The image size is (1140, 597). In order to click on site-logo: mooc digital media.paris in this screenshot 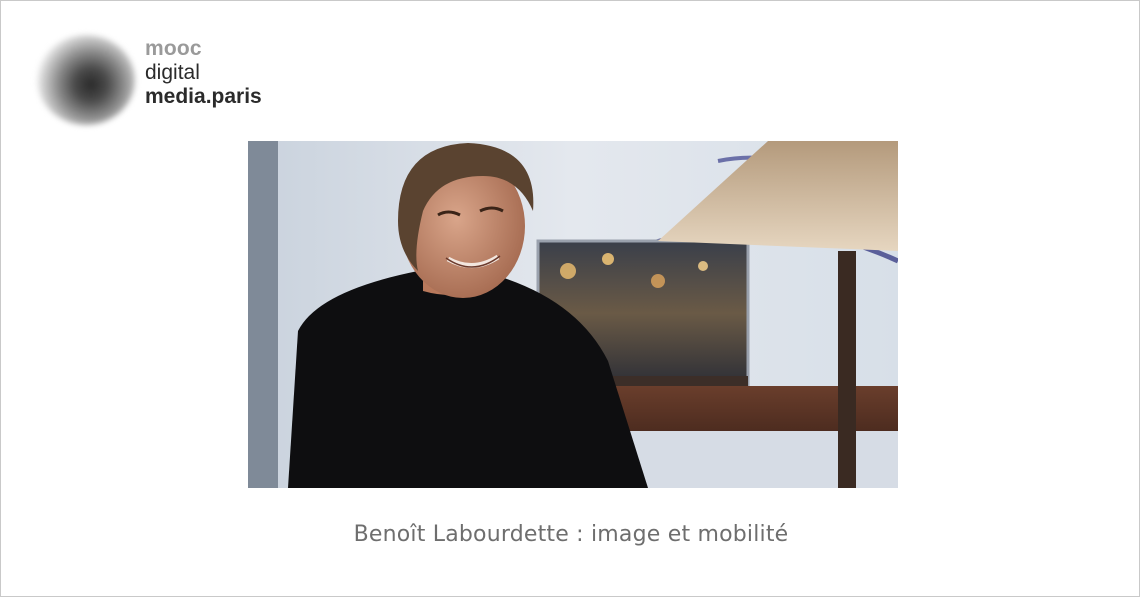, I will do `click(167, 82)`.